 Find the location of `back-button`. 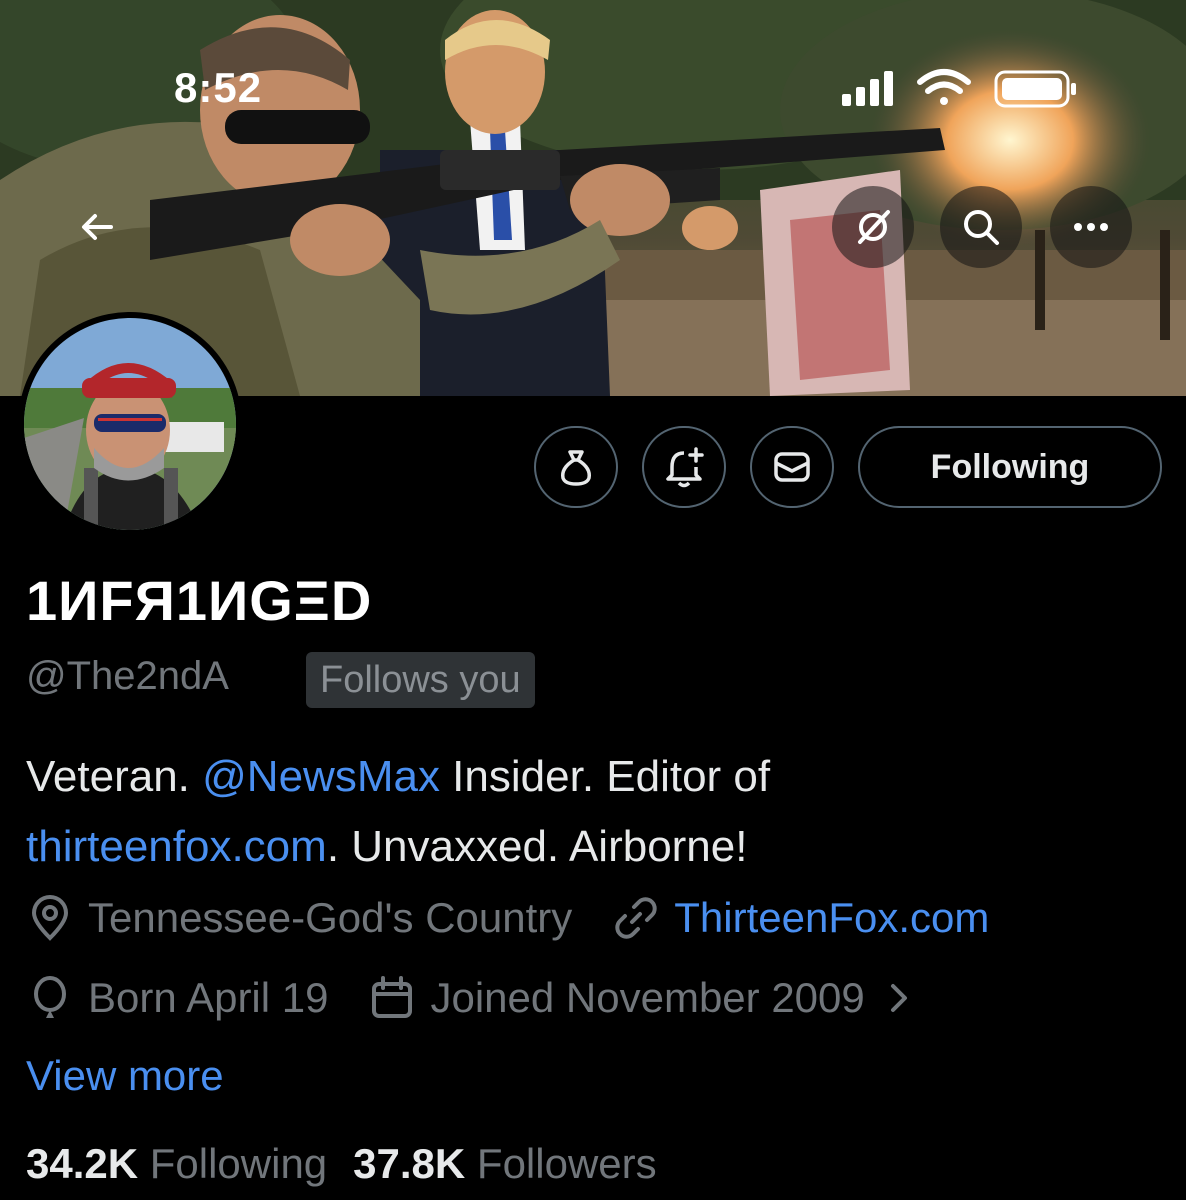

back-button is located at coordinates (97, 227).